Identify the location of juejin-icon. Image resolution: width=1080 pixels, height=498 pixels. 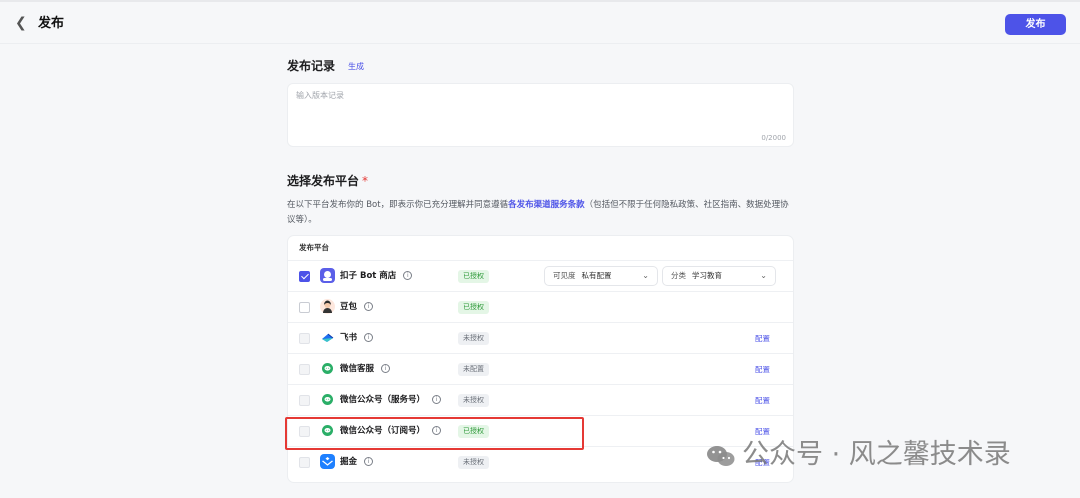
(327, 461).